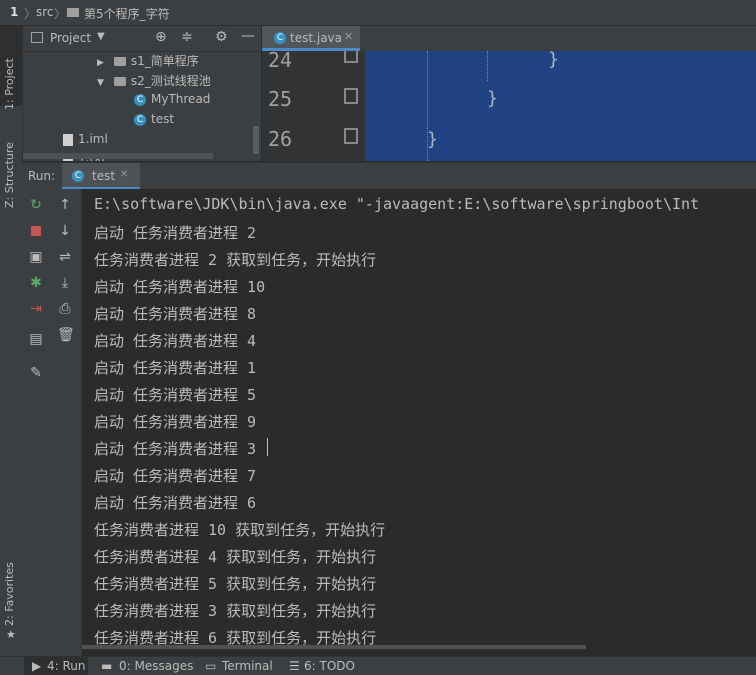 The width and height of the screenshot is (756, 675). What do you see at coordinates (100, 83) in the screenshot?
I see `collapse-arrow-icon: ▼` at bounding box center [100, 83].